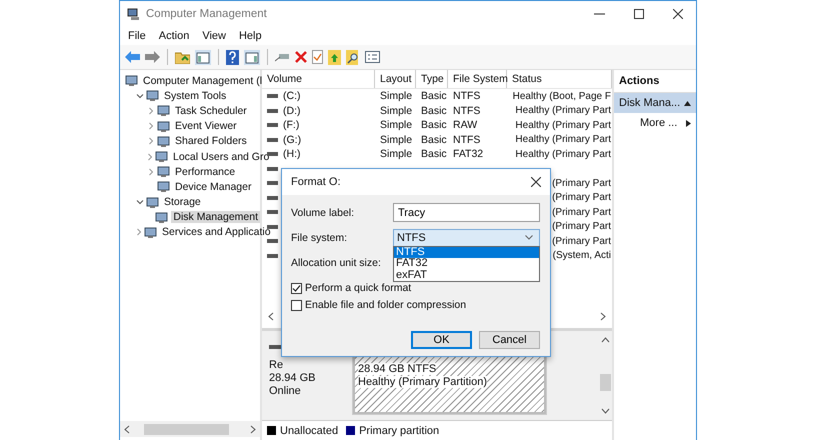 The height and width of the screenshot is (440, 818). I want to click on help-icon, so click(232, 57).